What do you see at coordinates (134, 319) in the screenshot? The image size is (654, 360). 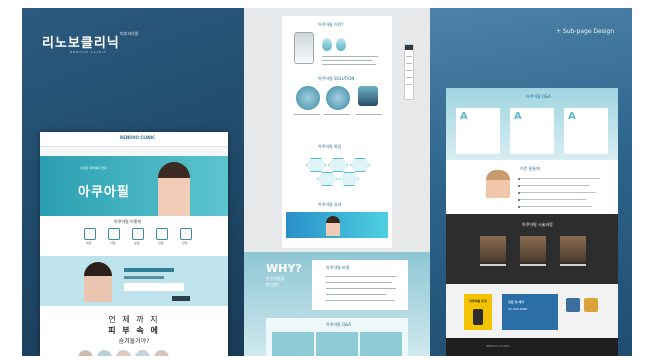 I see `headline-line: 언 제 까 지` at bounding box center [134, 319].